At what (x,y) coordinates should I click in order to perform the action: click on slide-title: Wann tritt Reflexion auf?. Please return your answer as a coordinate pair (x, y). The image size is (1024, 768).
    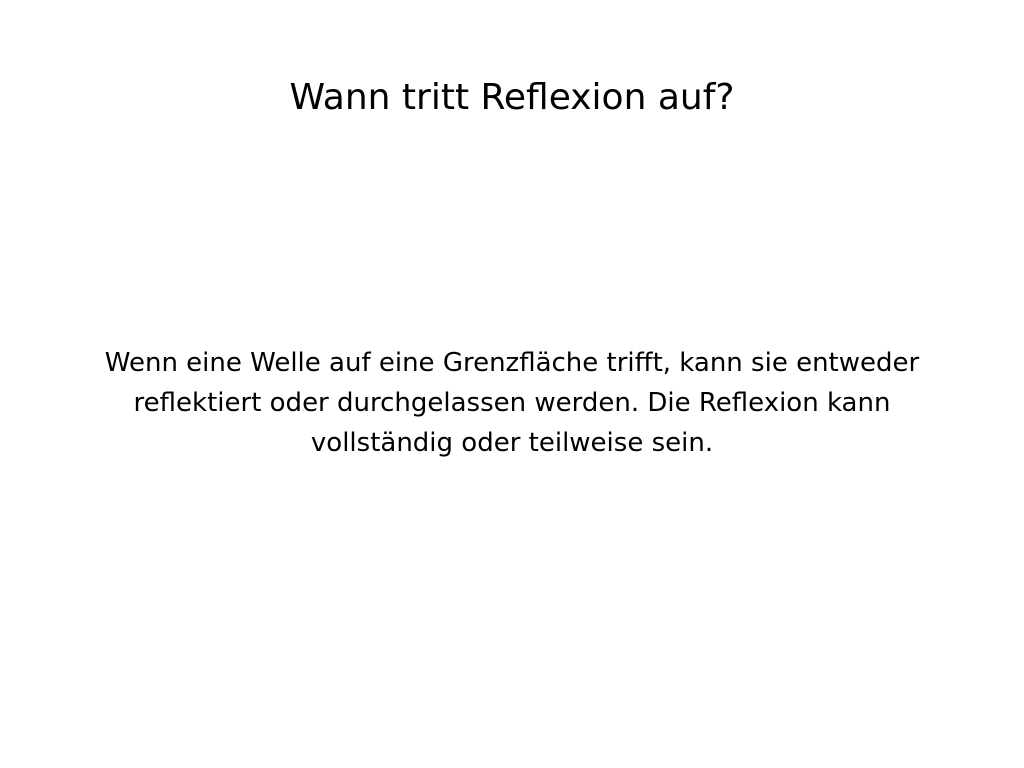
    Looking at the image, I should click on (512, 97).